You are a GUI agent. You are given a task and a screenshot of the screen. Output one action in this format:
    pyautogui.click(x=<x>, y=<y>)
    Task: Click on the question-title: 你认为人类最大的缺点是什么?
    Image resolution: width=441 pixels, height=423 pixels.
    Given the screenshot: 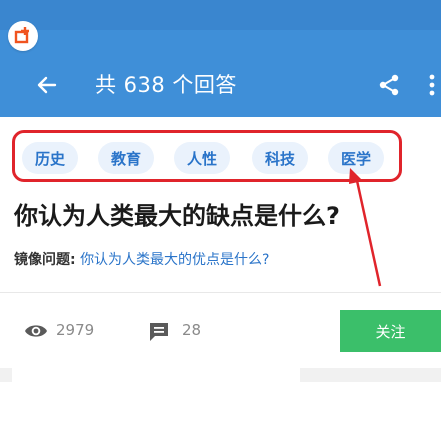 What is the action you would take?
    pyautogui.click(x=177, y=216)
    